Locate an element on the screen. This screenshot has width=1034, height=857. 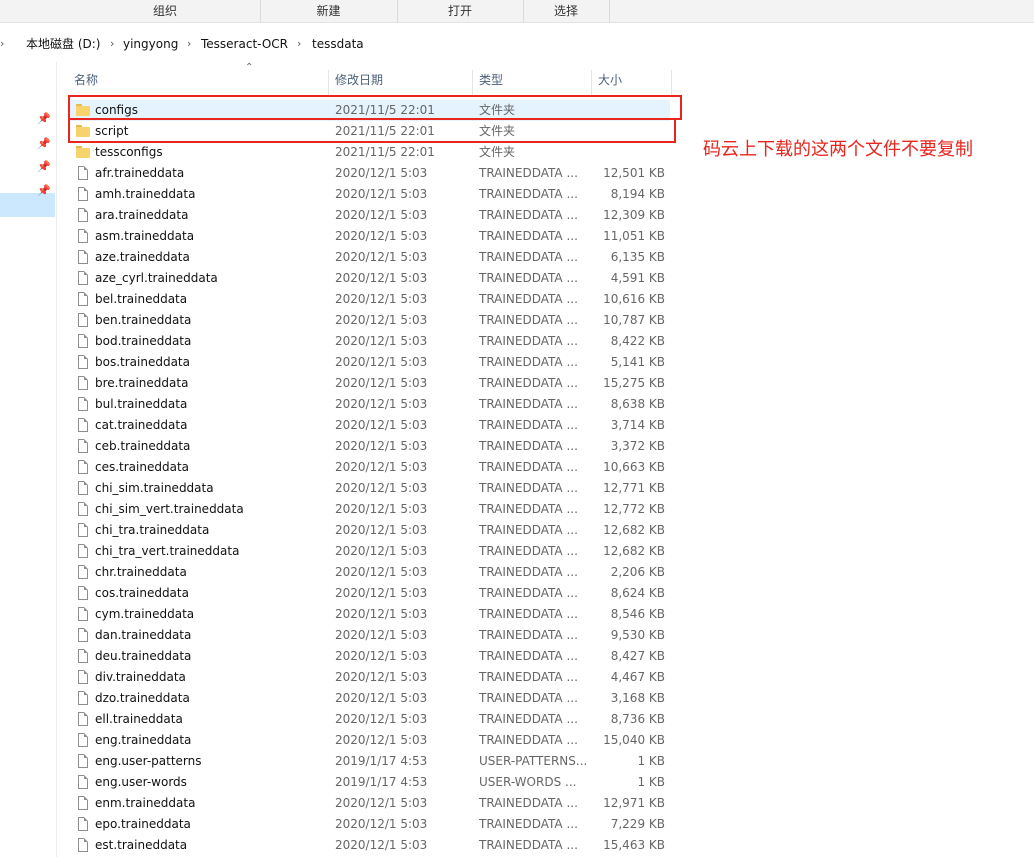
file-size: 3,168 KB is located at coordinates (637, 698).